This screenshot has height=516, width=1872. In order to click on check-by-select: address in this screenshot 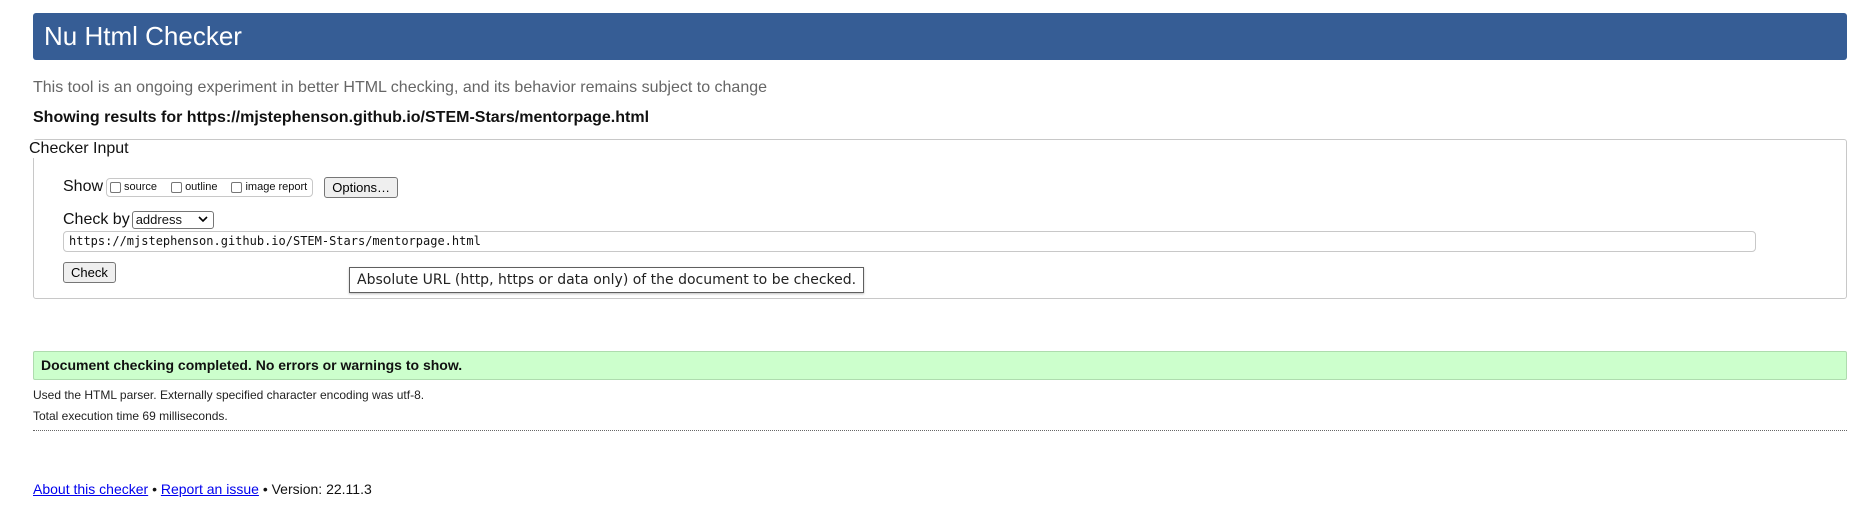, I will do `click(172, 220)`.